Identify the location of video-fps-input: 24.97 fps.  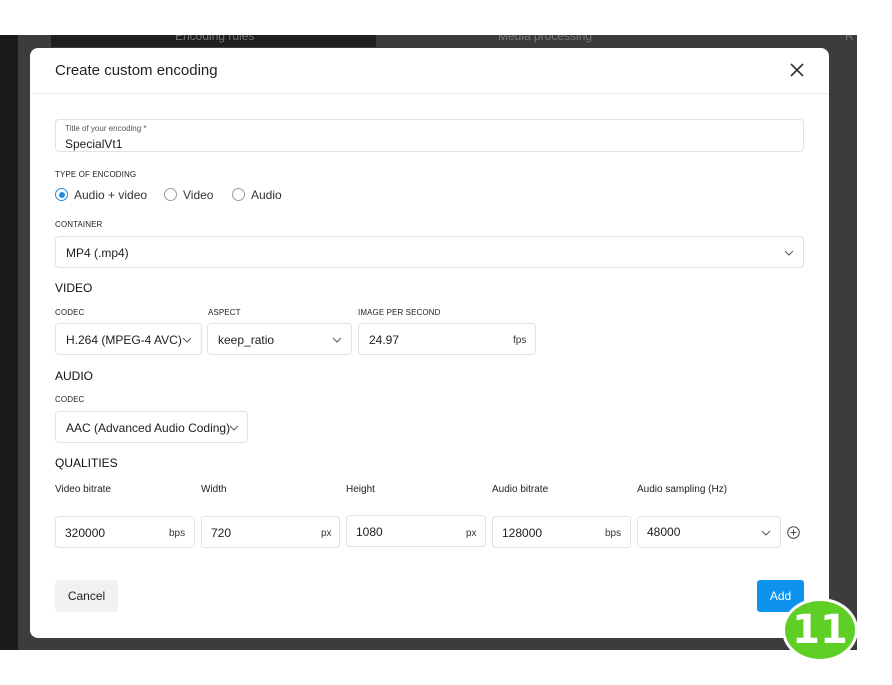
(447, 339).